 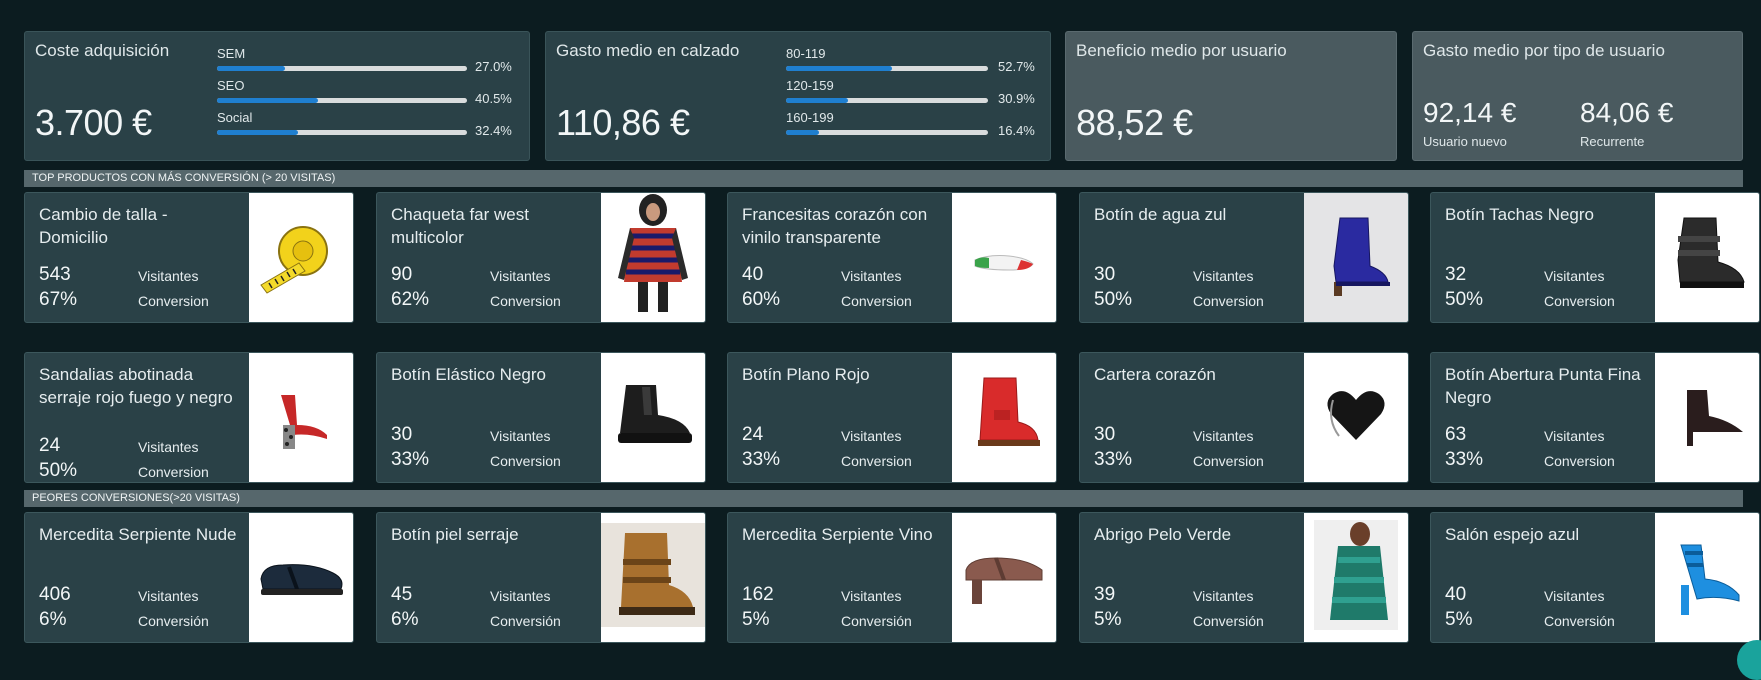 I want to click on mary-jane-shoe-icon, so click(x=301, y=577).